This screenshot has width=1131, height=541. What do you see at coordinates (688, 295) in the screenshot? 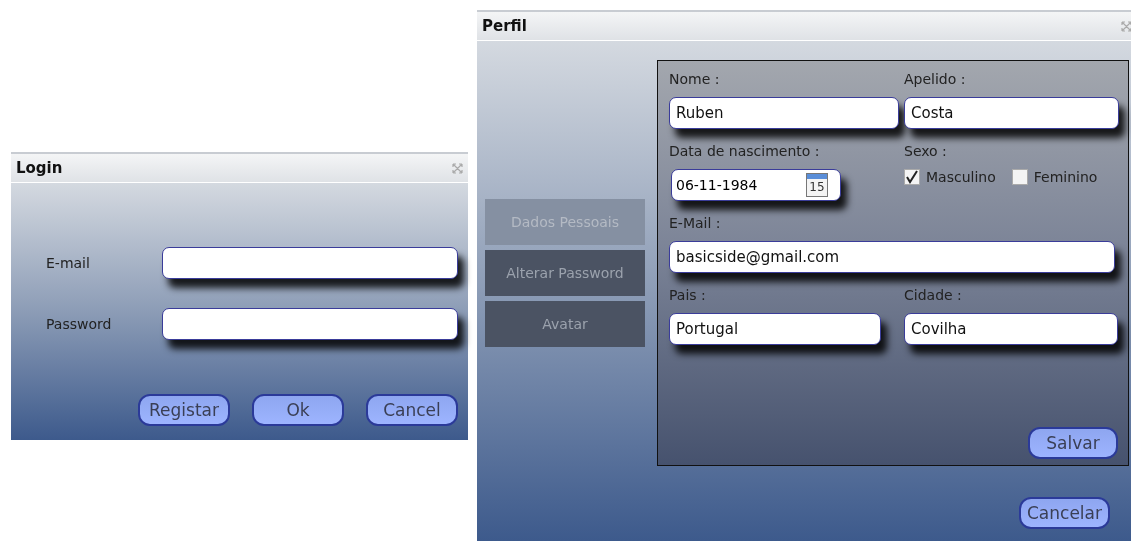
I see `field-label: Pais :` at bounding box center [688, 295].